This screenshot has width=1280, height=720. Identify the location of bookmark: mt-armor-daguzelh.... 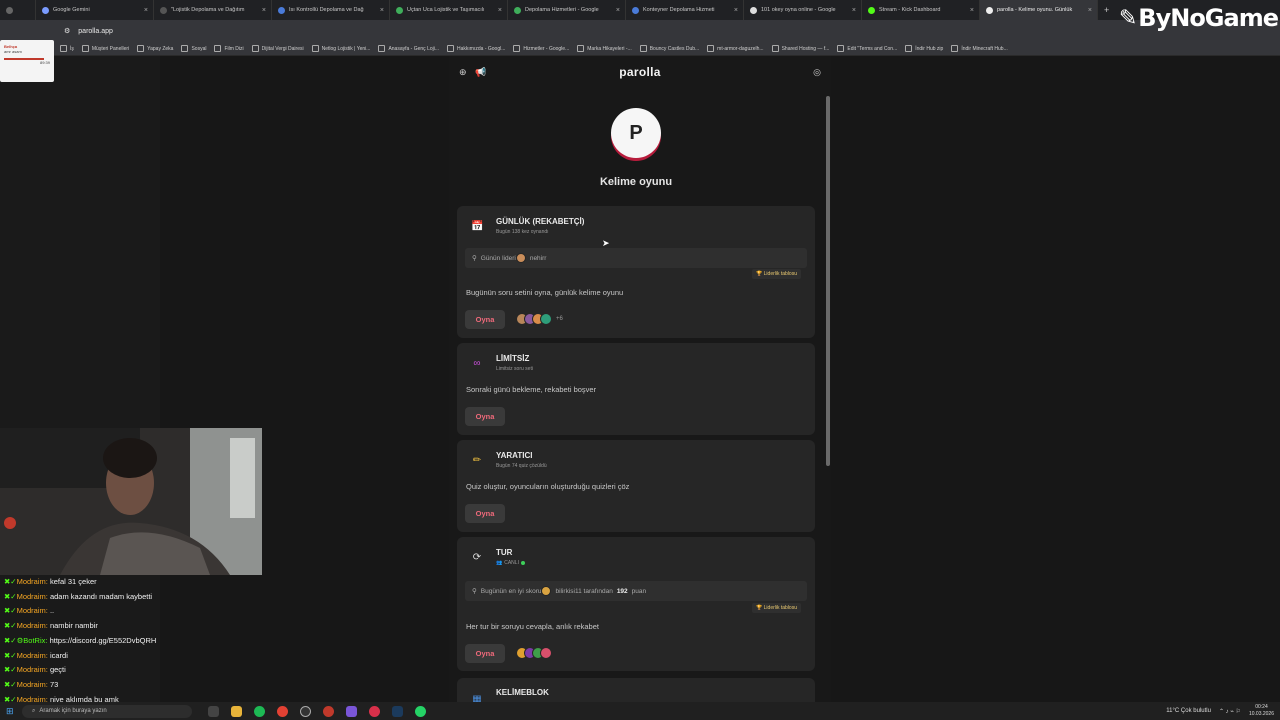
(735, 48).